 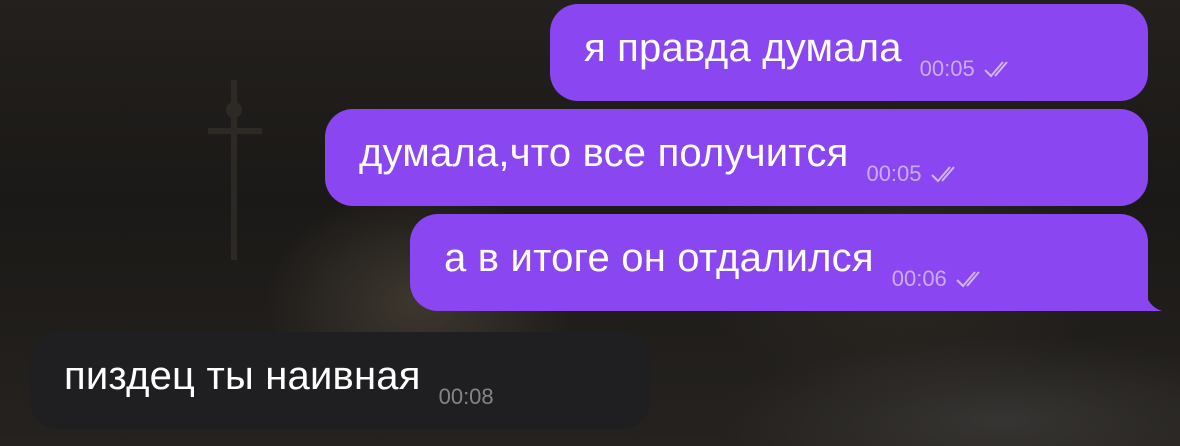 What do you see at coordinates (659, 258) in the screenshot?
I see `message-text: а в итоге он отдалился` at bounding box center [659, 258].